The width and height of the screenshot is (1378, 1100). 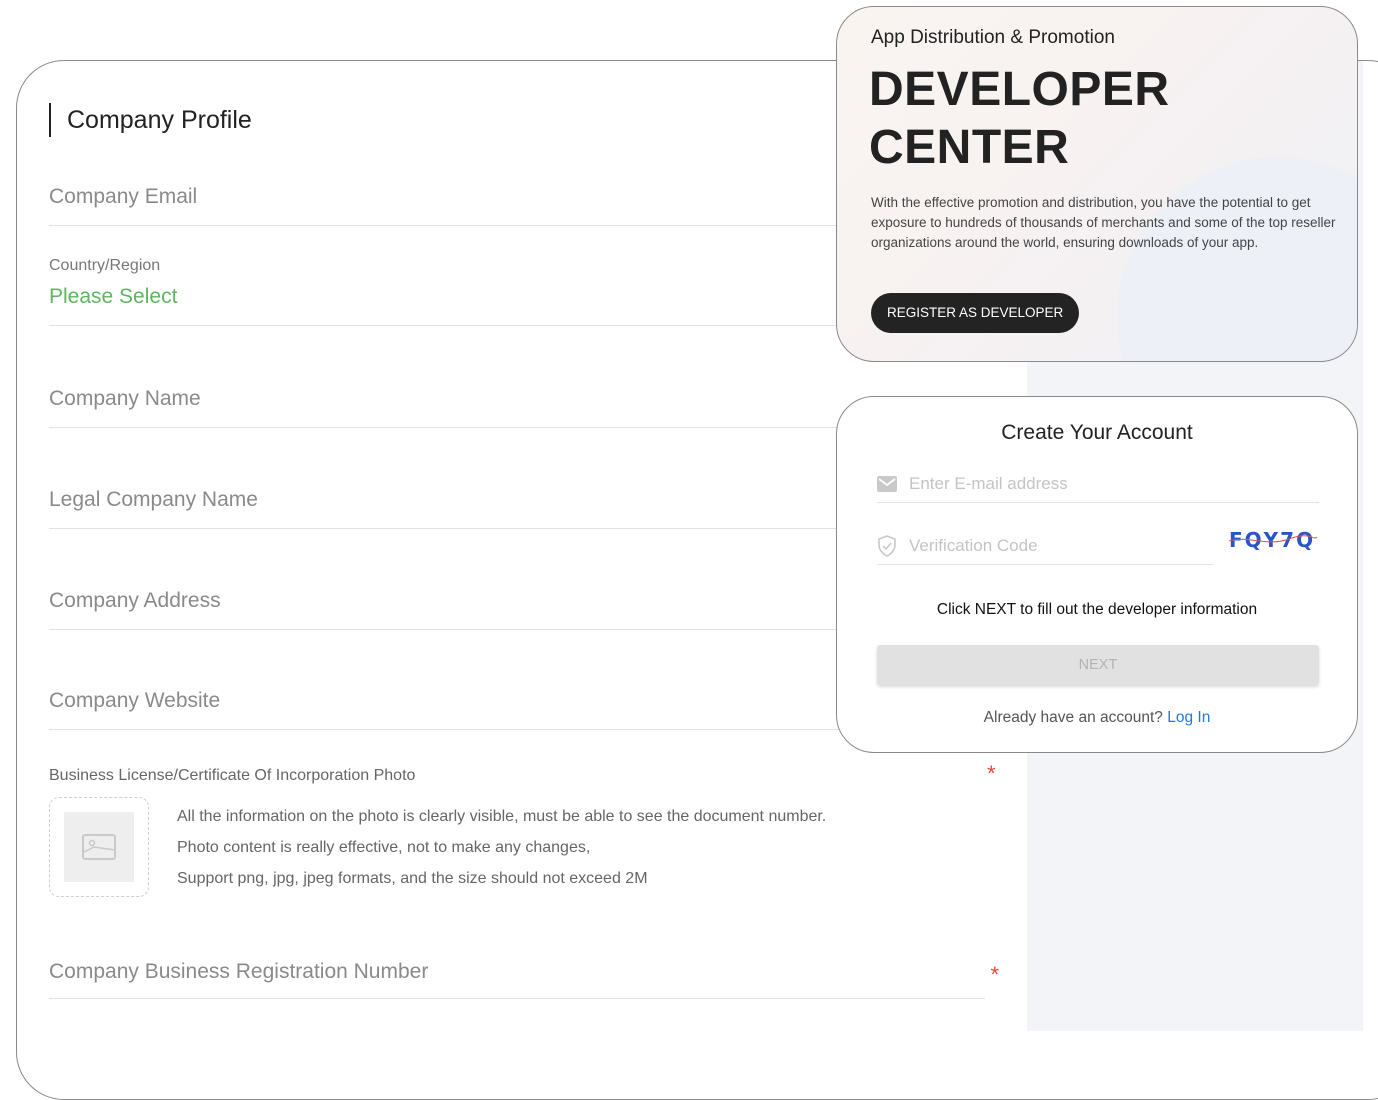 I want to click on title-line: DEVELOPER, so click(x=1019, y=89).